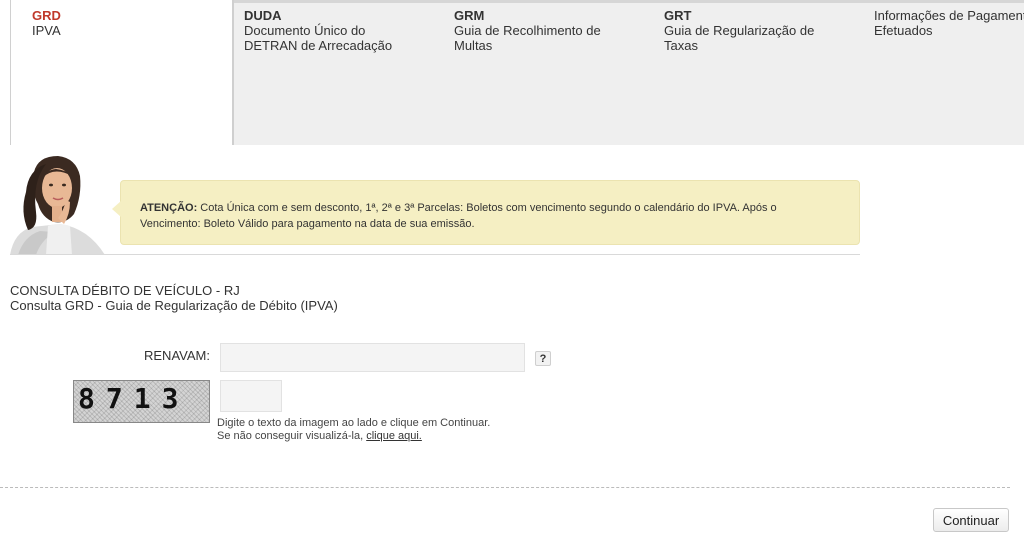  What do you see at coordinates (305, 30) in the screenshot?
I see `tab-duda-desc-line1: Documento Único do` at bounding box center [305, 30].